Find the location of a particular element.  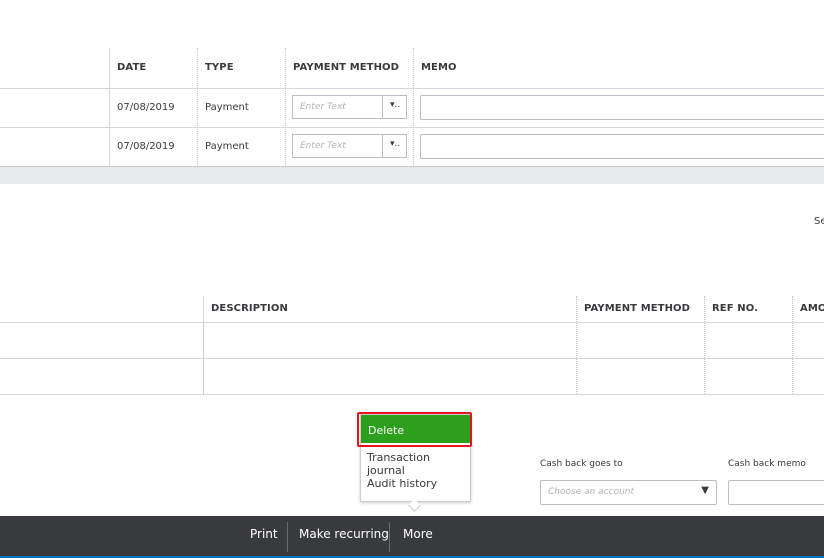

header-amount: AMO is located at coordinates (812, 308).